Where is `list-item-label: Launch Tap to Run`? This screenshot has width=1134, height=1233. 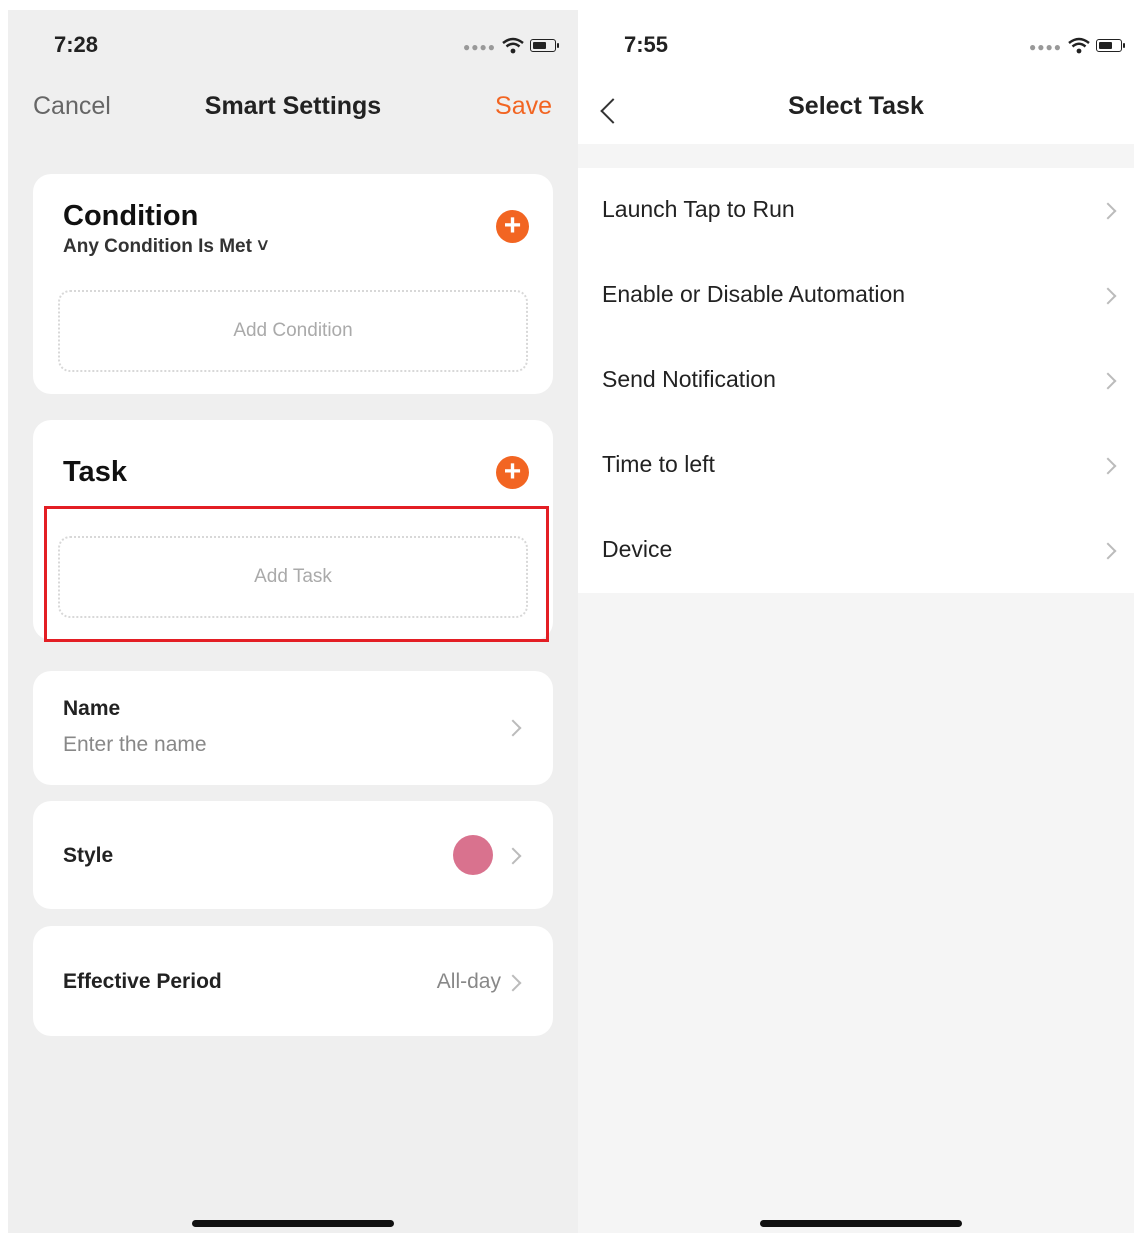
list-item-label: Launch Tap to Run is located at coordinates (698, 209).